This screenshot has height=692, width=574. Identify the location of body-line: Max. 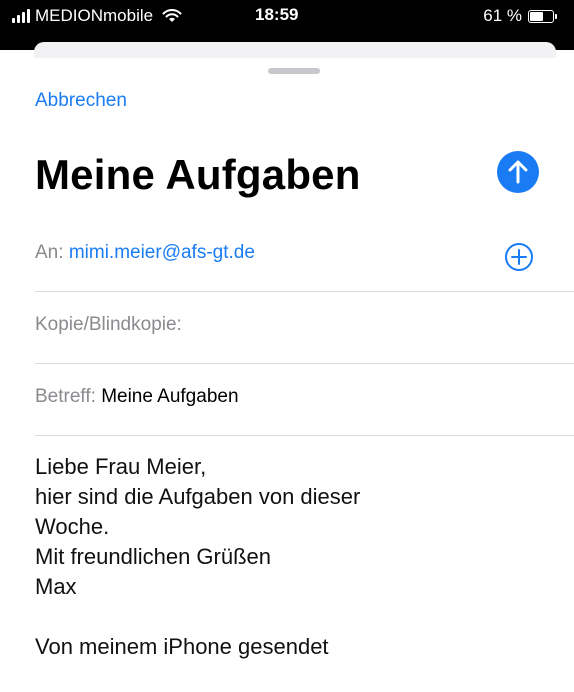
(56, 586).